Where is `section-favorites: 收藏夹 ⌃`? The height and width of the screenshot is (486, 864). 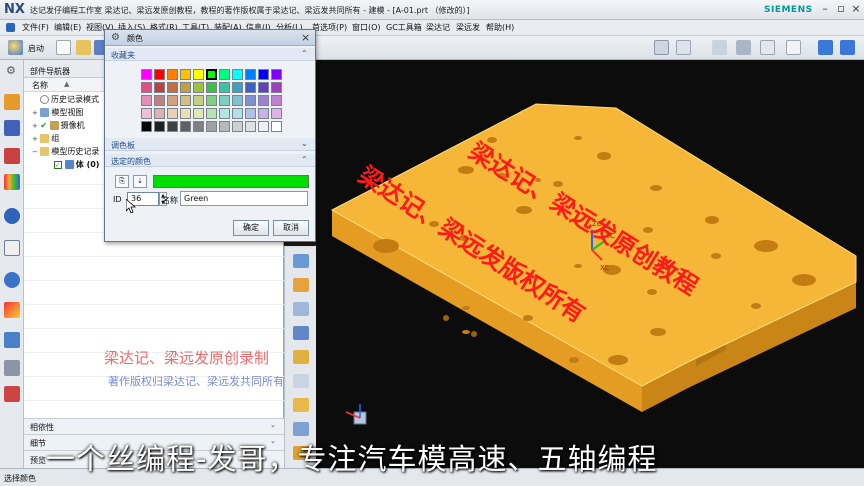 section-favorites: 收藏夹 ⌃ is located at coordinates (210, 54).